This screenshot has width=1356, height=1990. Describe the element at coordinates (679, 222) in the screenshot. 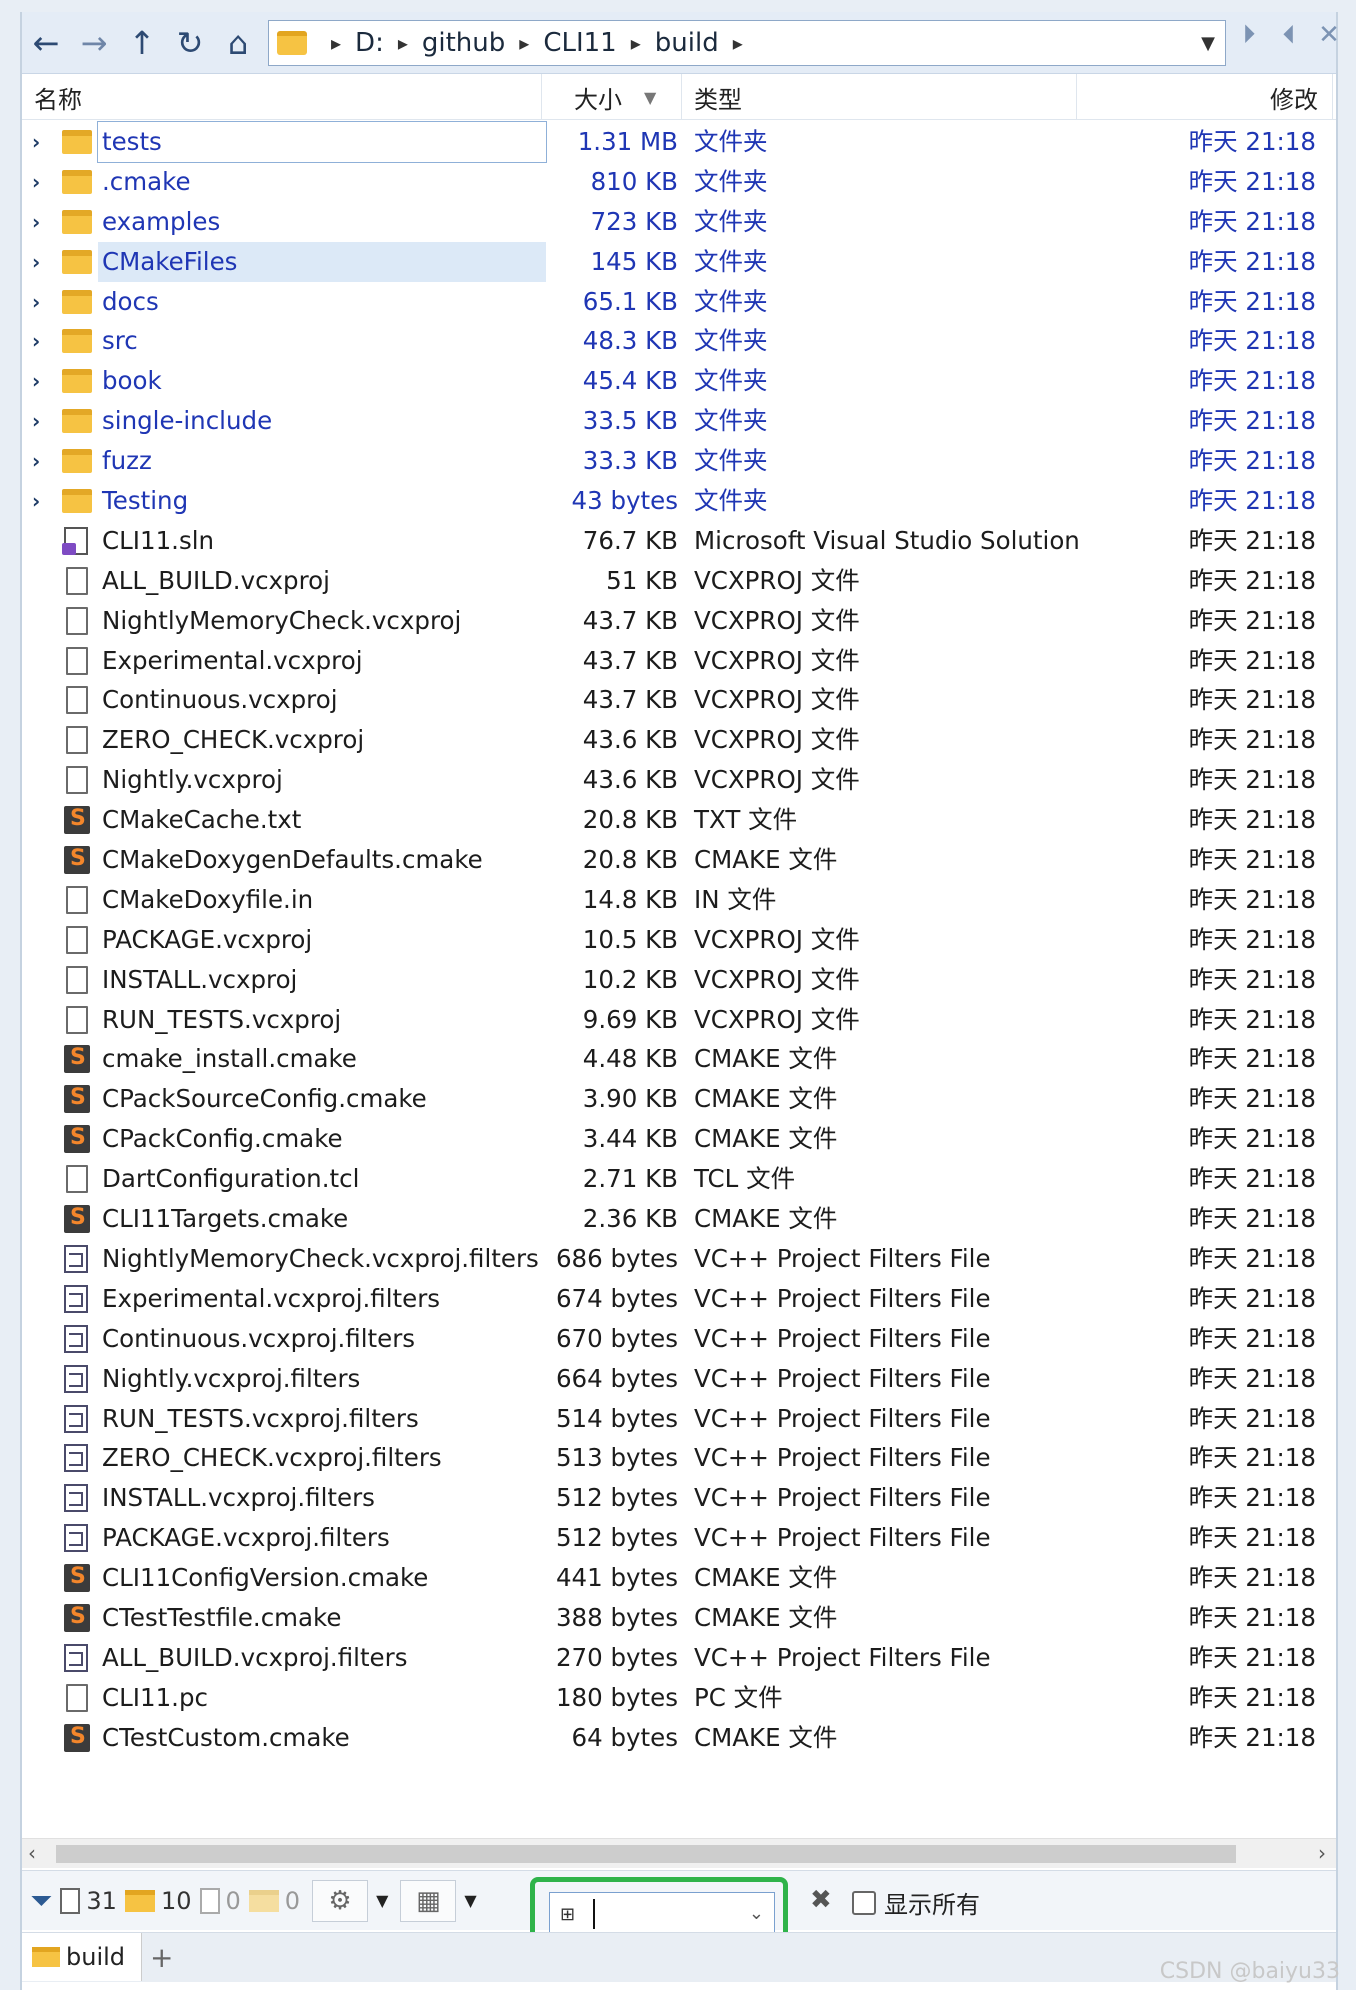

I see `folder-row: › examples 723 KB 文件夹 昨天 21:18` at that location.